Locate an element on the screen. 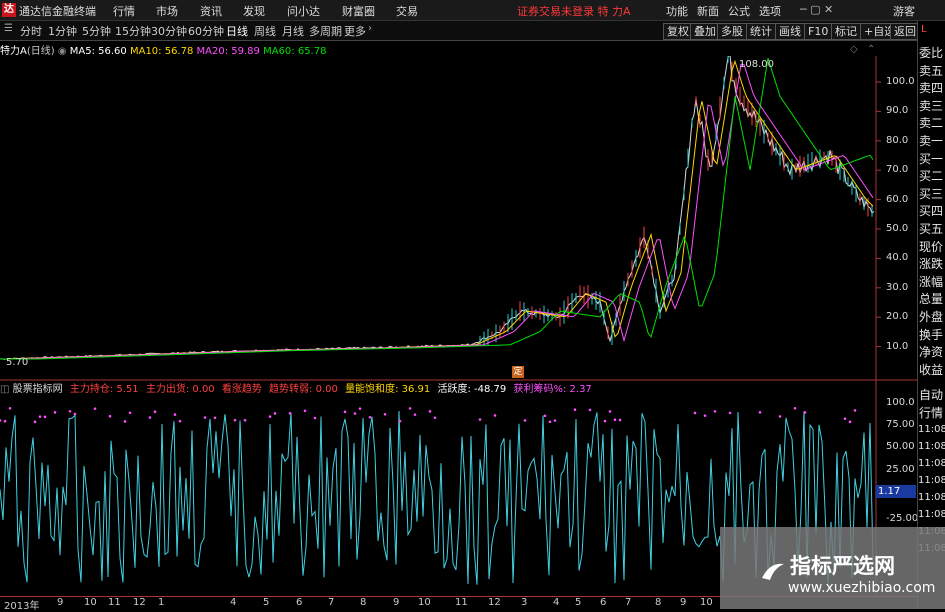 The height and width of the screenshot is (612, 945). side-panel-item: 卖五 is located at coordinates (931, 70).